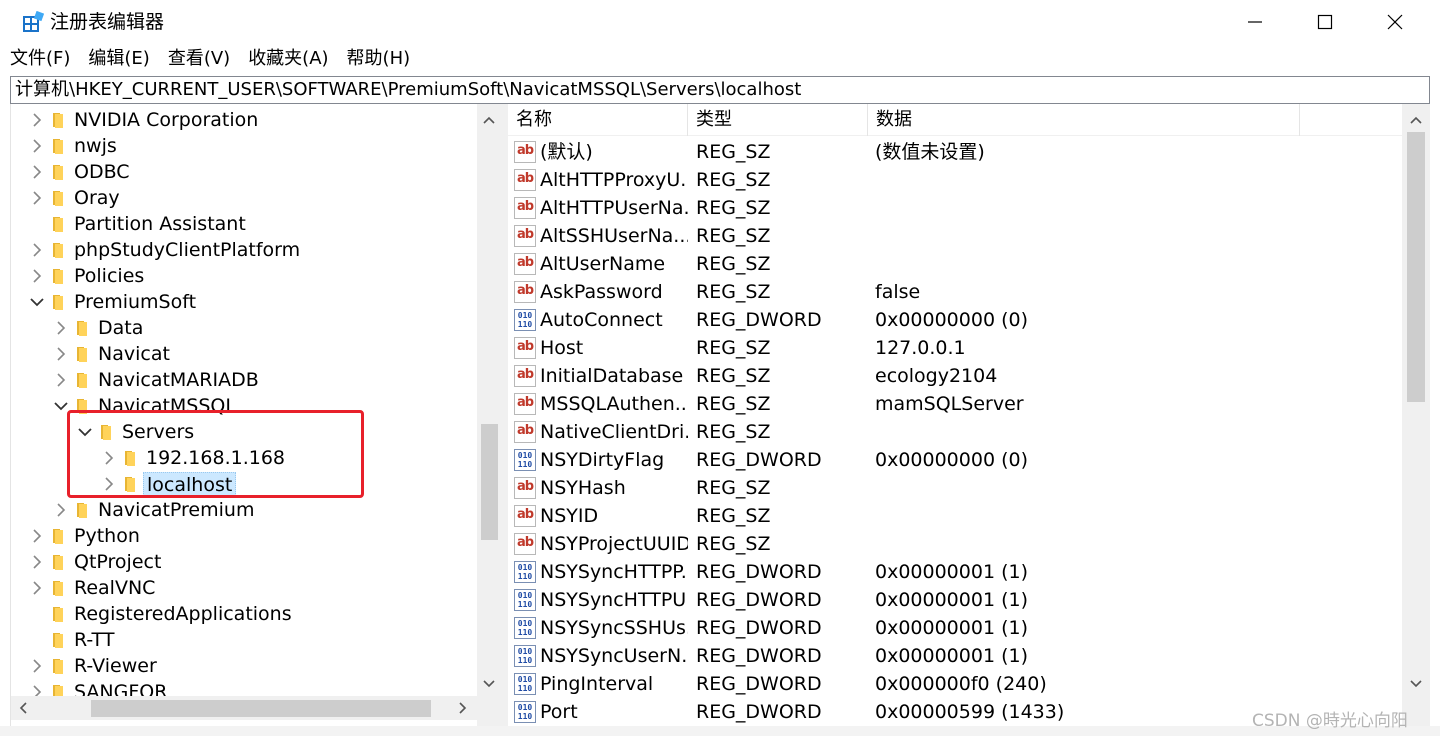 The image size is (1440, 736). I want to click on tree-item-phpstudyclientplatform: phpStudyClientPlatform, so click(244, 250).